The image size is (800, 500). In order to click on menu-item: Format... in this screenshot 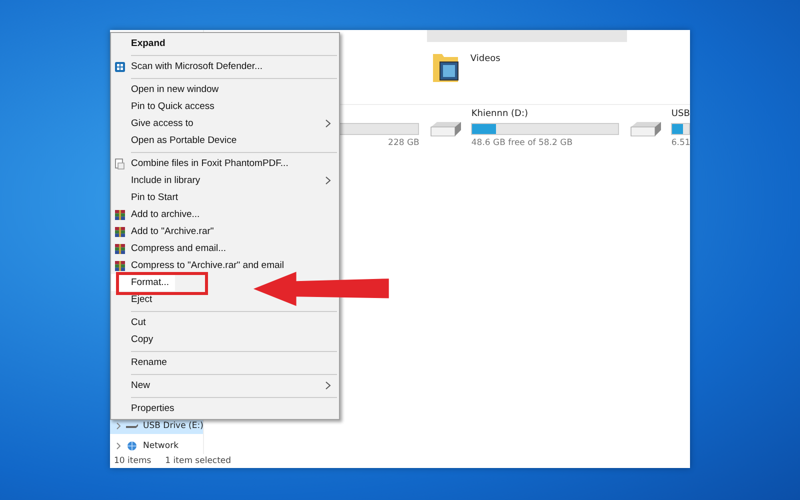, I will do `click(143, 282)`.